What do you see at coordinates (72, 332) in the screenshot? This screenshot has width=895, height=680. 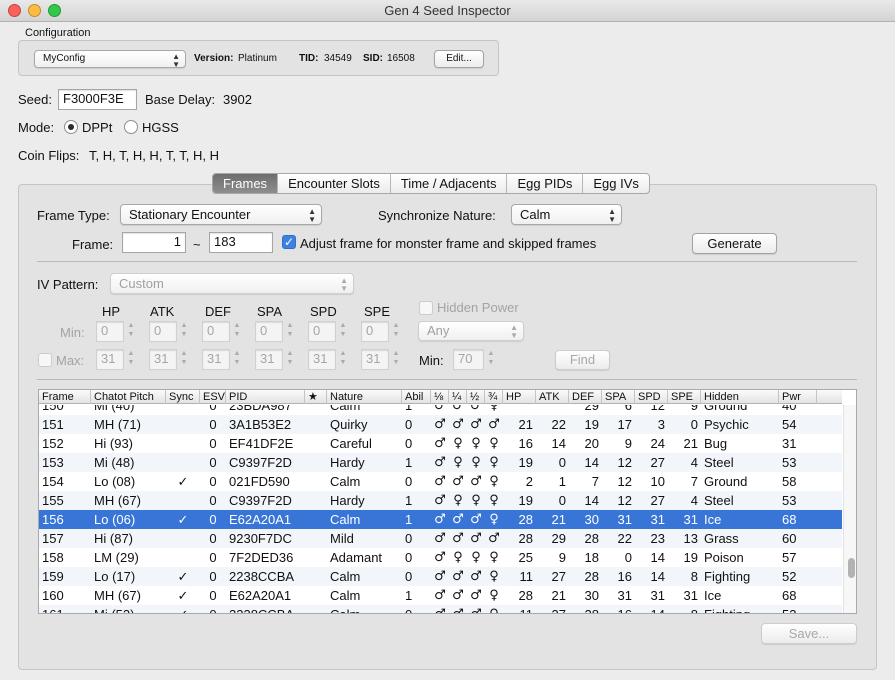 I see `iv-min-label: Min:` at bounding box center [72, 332].